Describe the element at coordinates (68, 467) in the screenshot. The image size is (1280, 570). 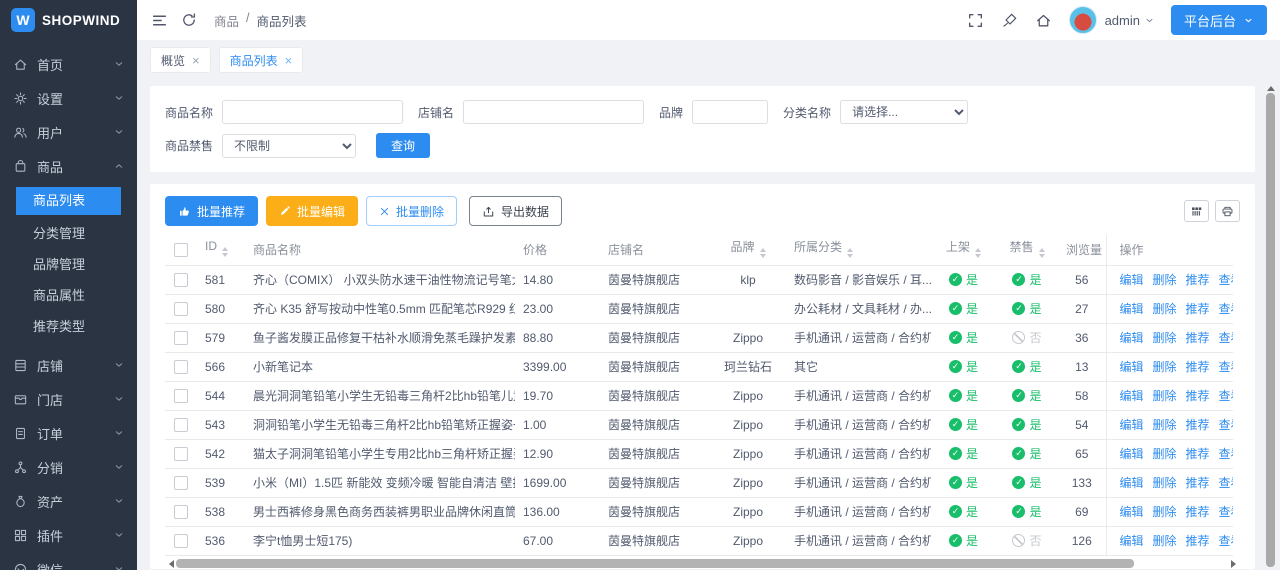
I see `sidebar-item-distribution: 分销` at that location.